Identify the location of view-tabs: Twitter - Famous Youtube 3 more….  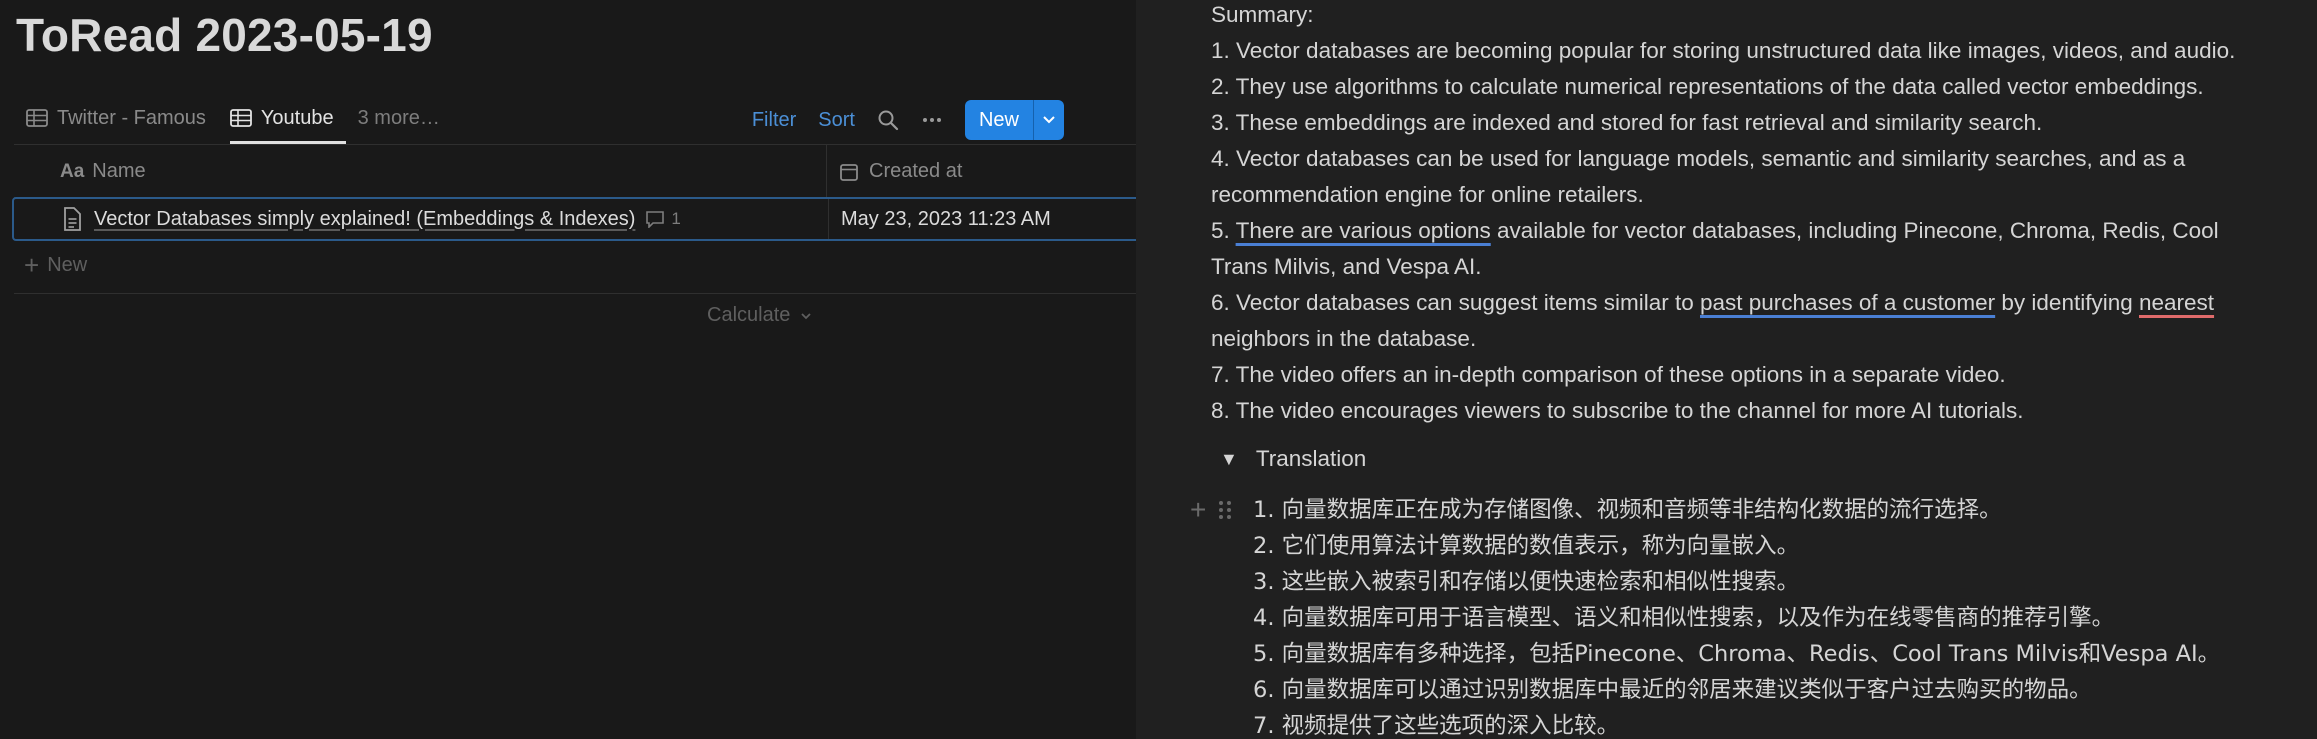
(233, 118).